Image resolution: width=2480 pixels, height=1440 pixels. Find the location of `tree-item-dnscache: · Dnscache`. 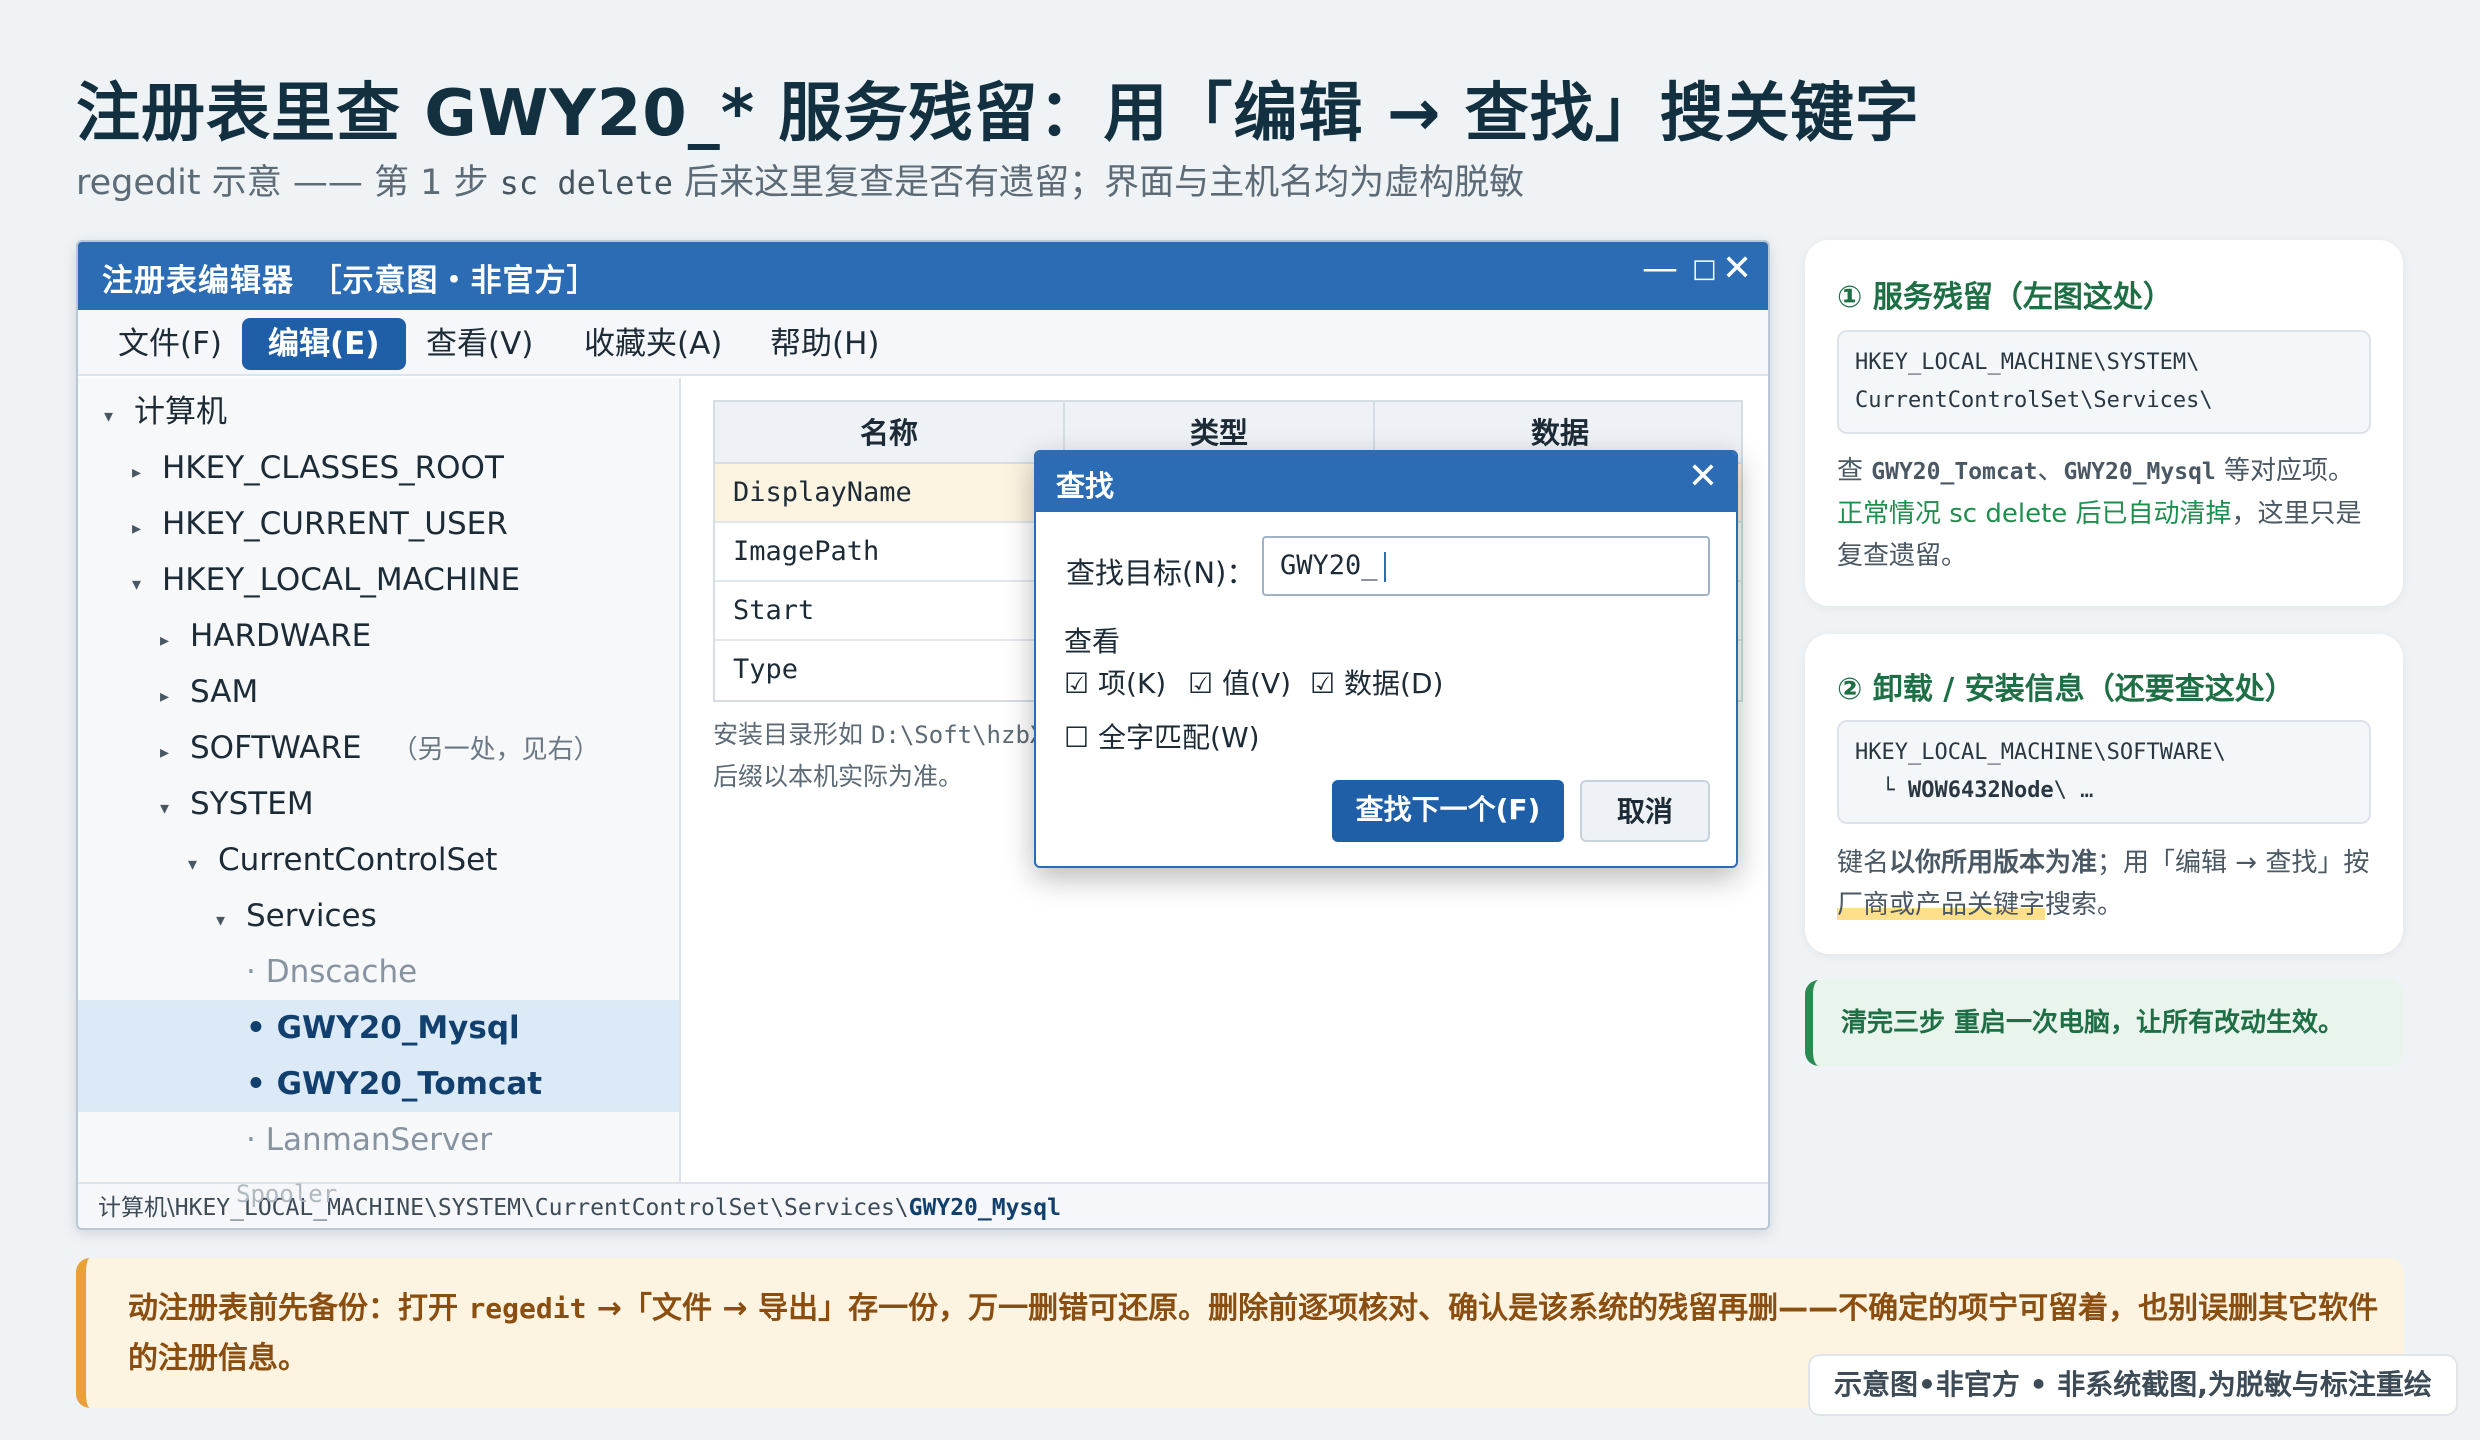

tree-item-dnscache: · Dnscache is located at coordinates (378, 972).